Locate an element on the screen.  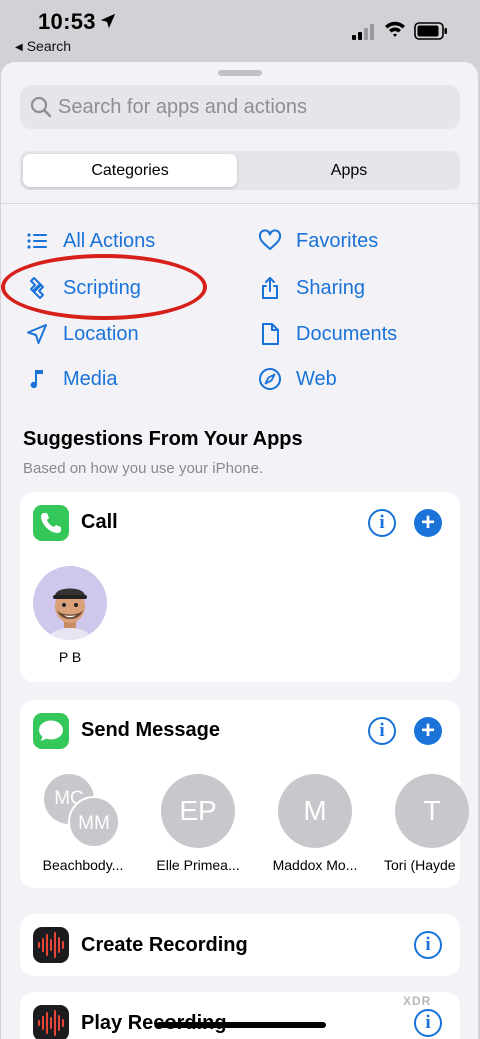
tab-apps: Apps is located at coordinates (349, 170).